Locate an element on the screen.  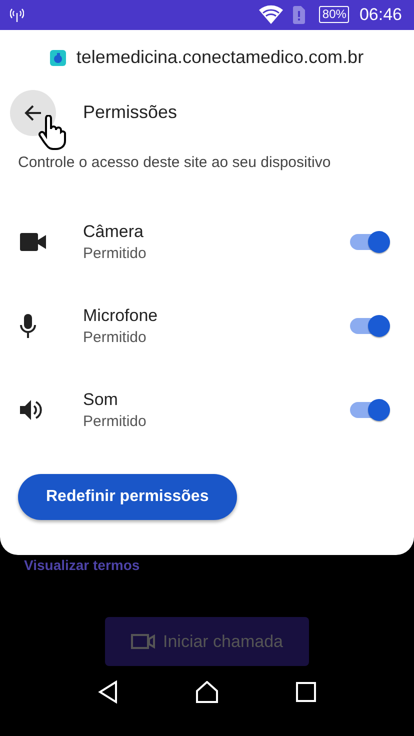
recents-nav-icon is located at coordinates (306, 692).